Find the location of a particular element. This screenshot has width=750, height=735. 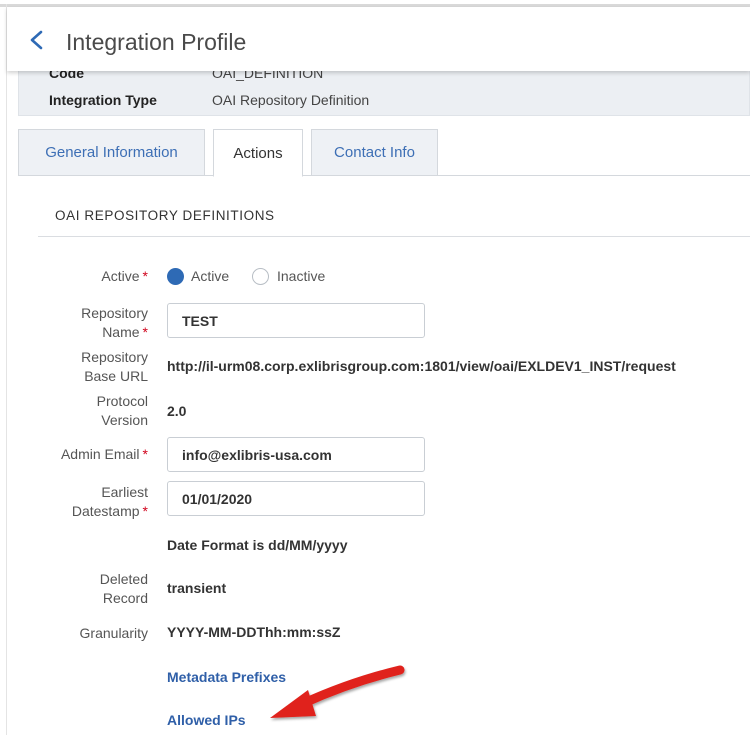

protocol-version-label: Protocol Version is located at coordinates (122, 411).